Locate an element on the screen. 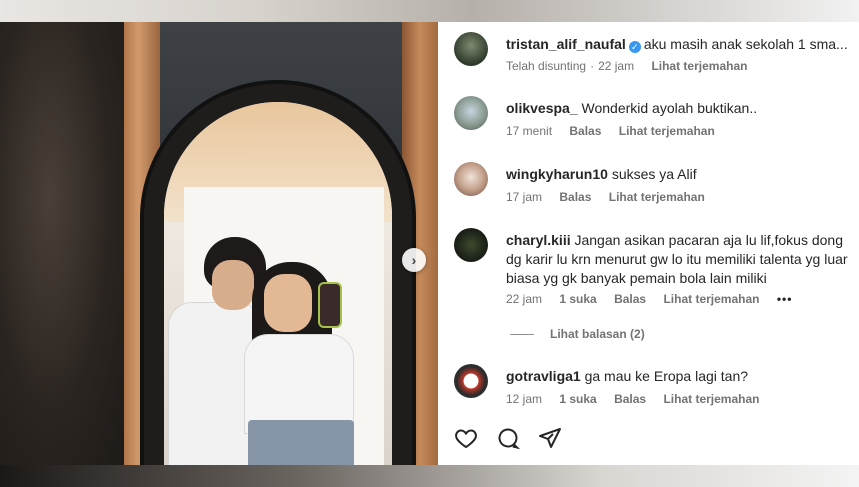 This screenshot has height=487, width=859. more-options-icon: ••• is located at coordinates (785, 299).